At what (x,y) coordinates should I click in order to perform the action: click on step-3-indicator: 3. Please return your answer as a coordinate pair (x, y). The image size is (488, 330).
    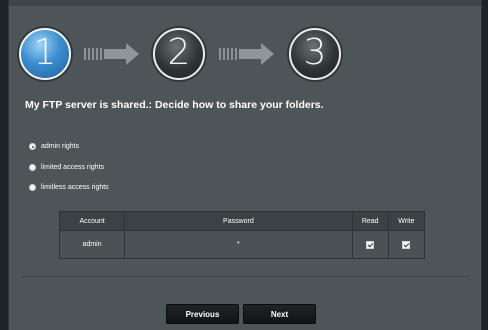
    Looking at the image, I should click on (315, 54).